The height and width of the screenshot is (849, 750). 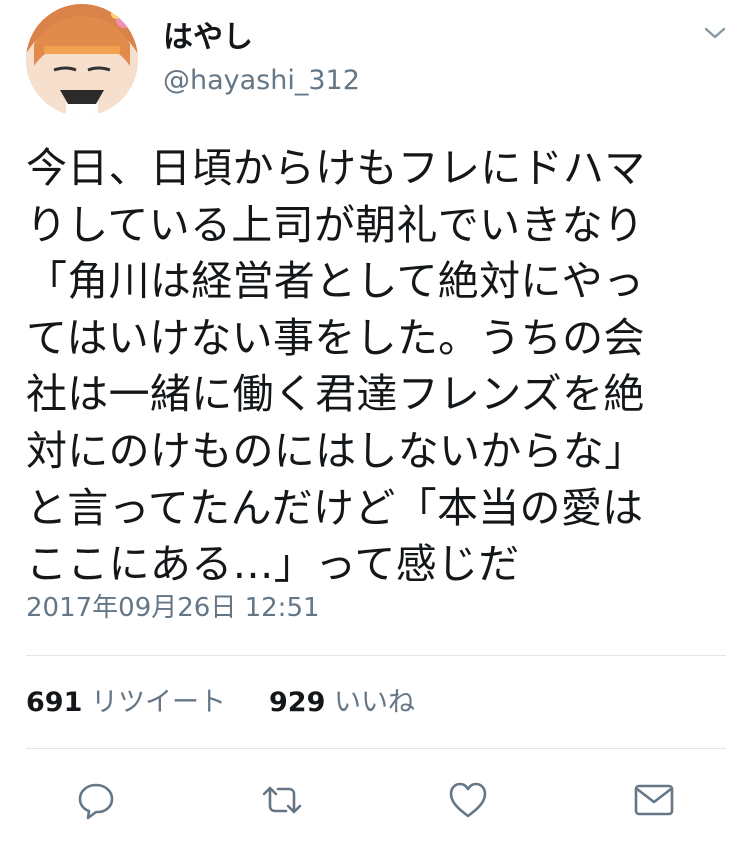 What do you see at coordinates (336, 168) in the screenshot?
I see `tweet-text-line: 今日、日頃からけもフレにドハマ` at bounding box center [336, 168].